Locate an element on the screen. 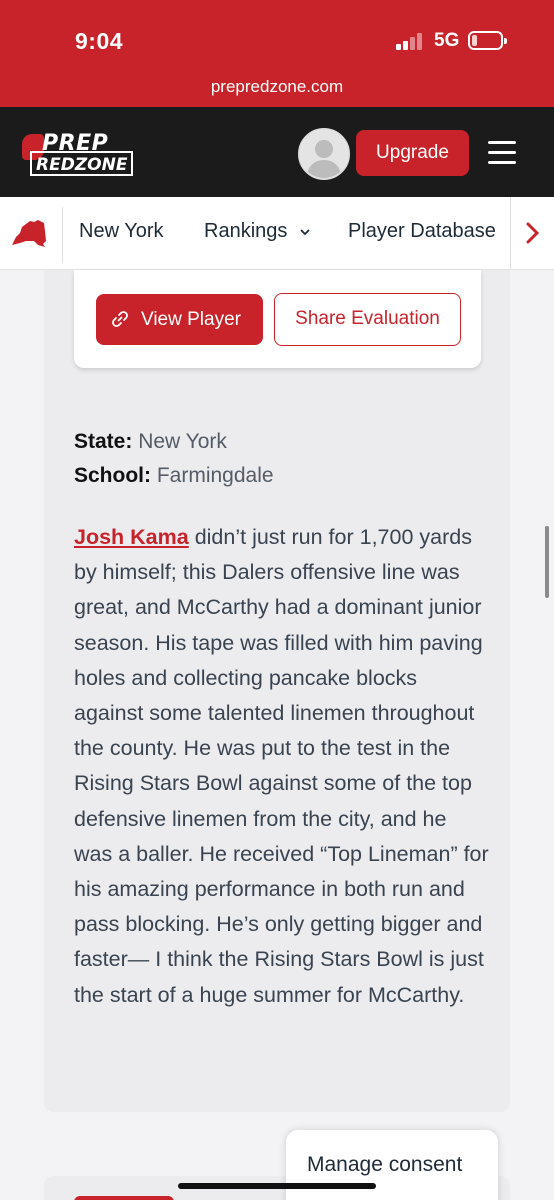 This screenshot has height=1200, width=554. subnav-item-rankings: Rankings is located at coordinates (257, 231).